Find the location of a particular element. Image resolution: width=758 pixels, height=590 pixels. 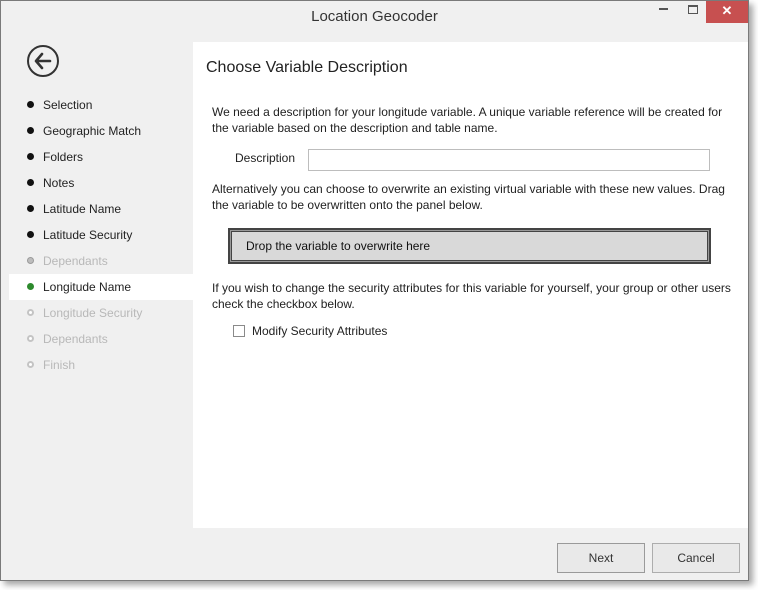

modify-security-checkbox is located at coordinates (239, 331).